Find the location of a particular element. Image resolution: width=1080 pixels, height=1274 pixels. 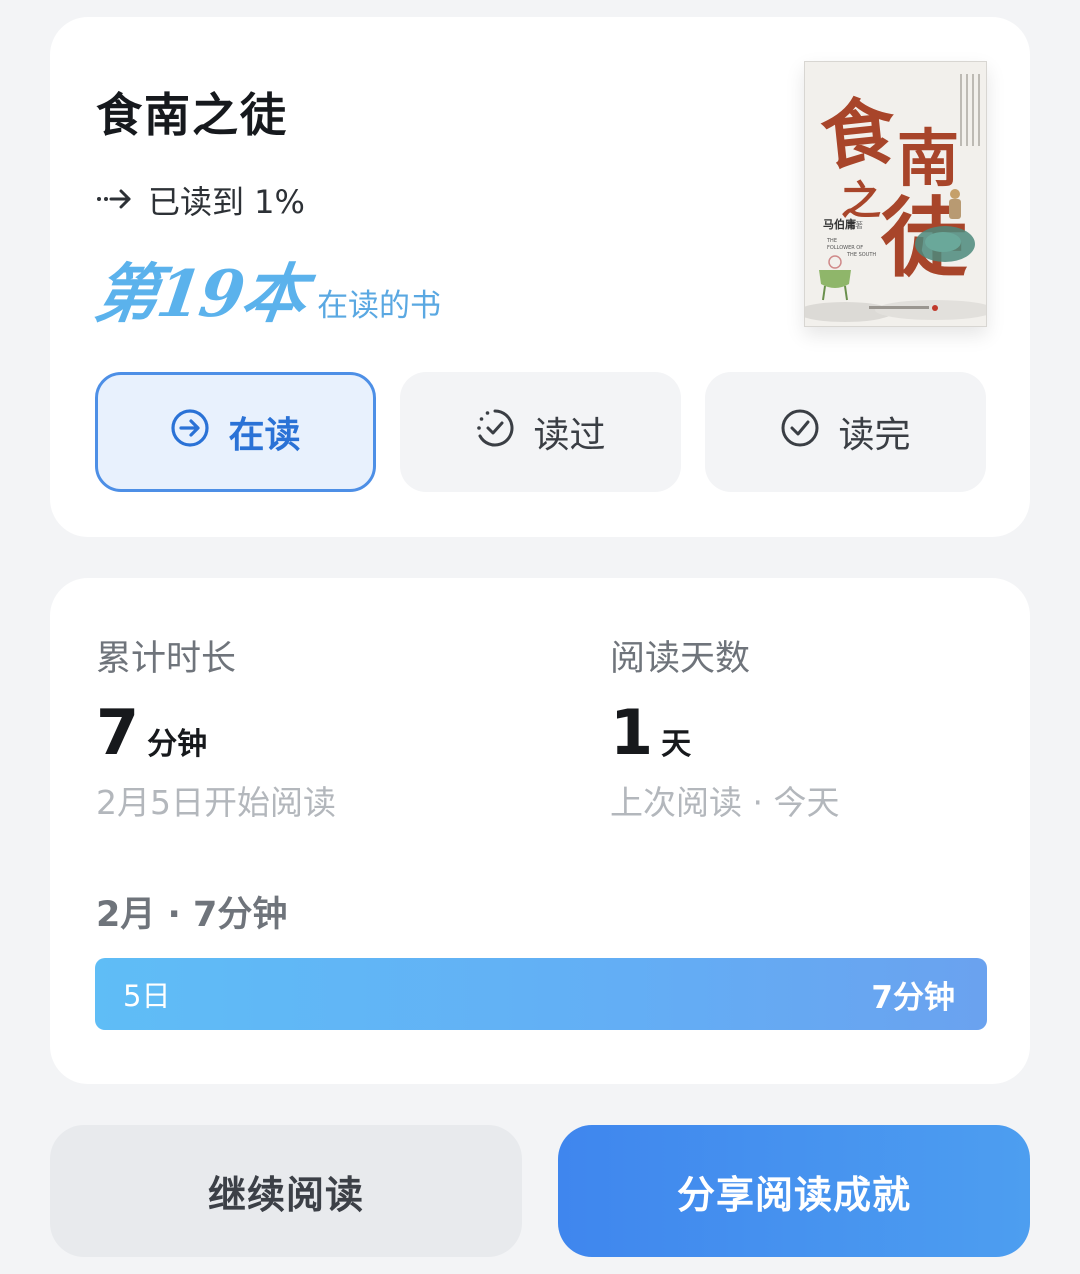

reading-days-value: 1 天 is located at coordinates (650, 732).